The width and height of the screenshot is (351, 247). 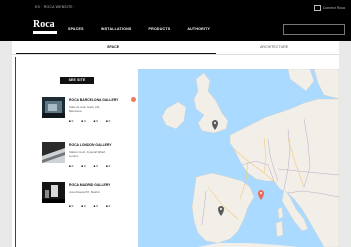 What do you see at coordinates (147, 29) in the screenshot?
I see `nav-menu: SPACES INSTALLATIONS PRODUCTS AUTHORITY` at bounding box center [147, 29].